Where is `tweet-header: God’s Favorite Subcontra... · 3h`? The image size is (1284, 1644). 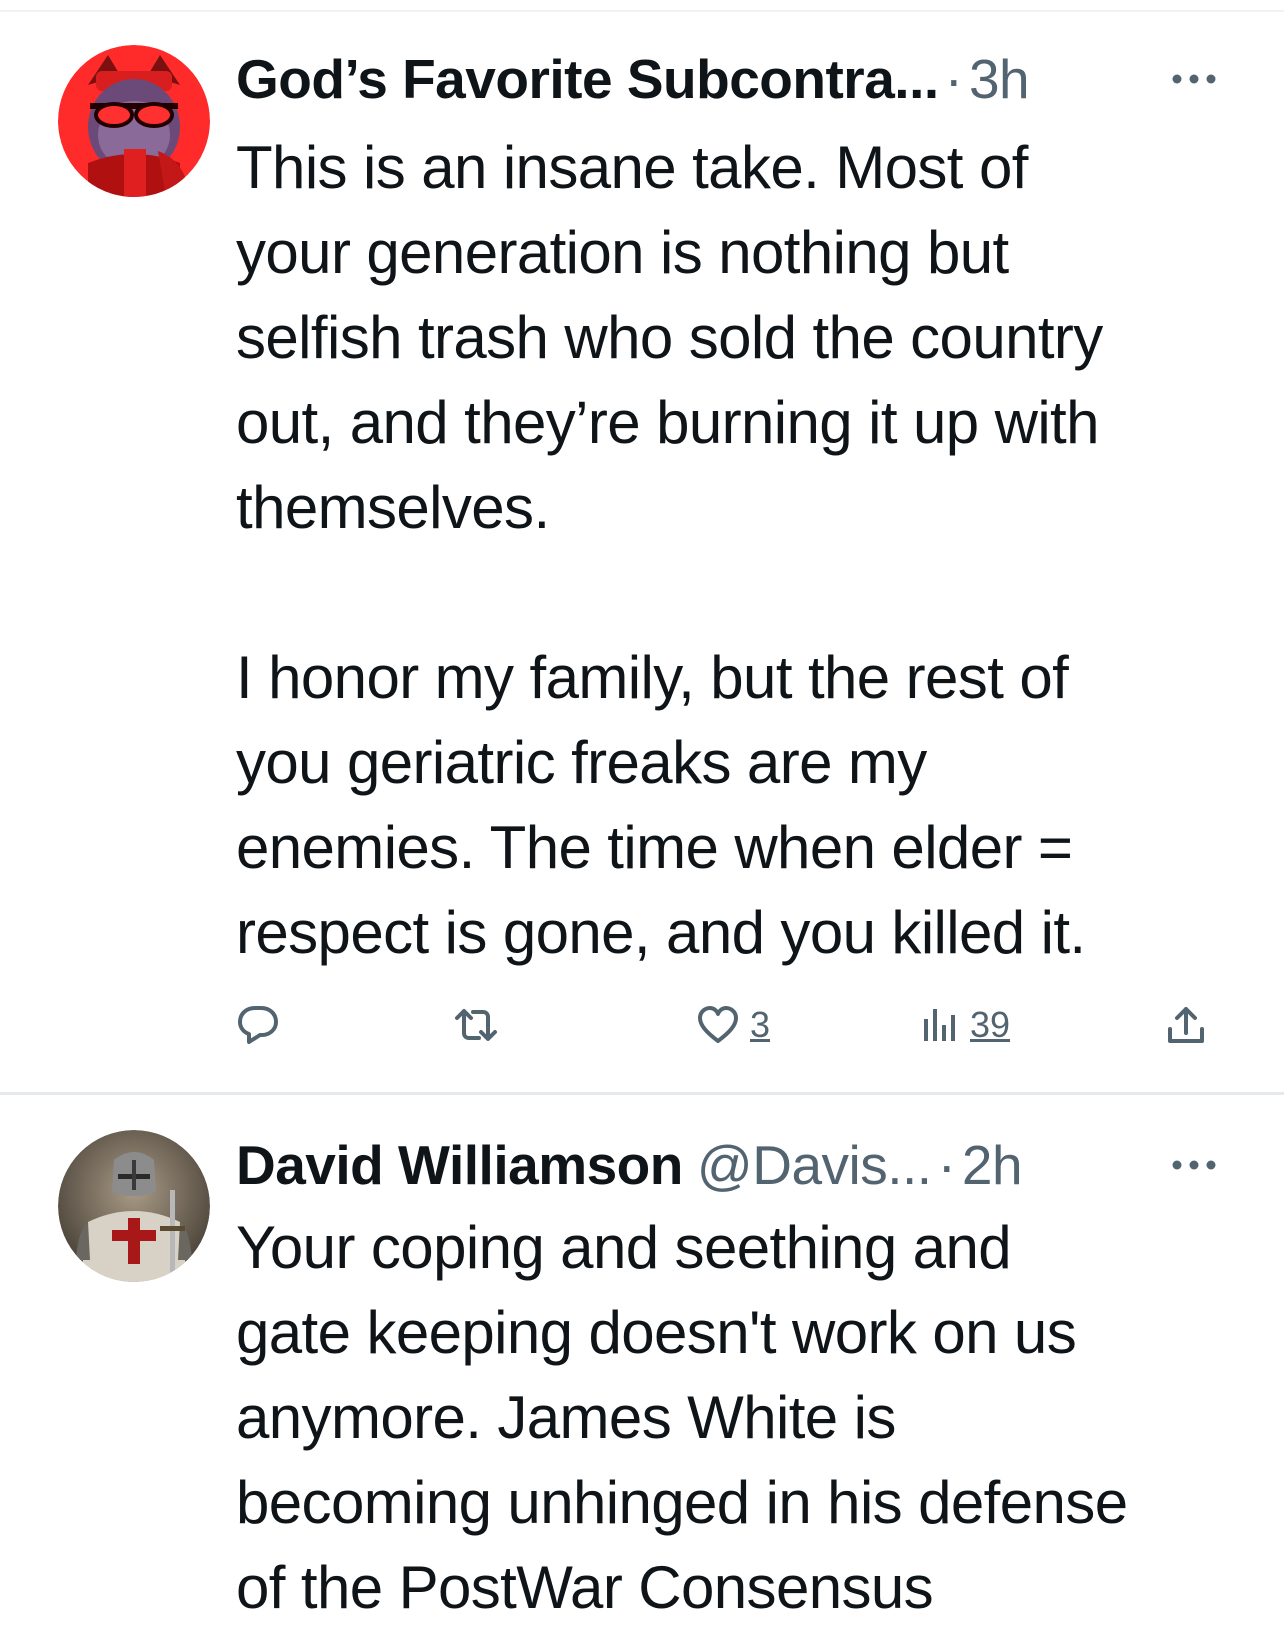
tweet-header: God’s Favorite Subcontra... · 3h is located at coordinates (730, 79).